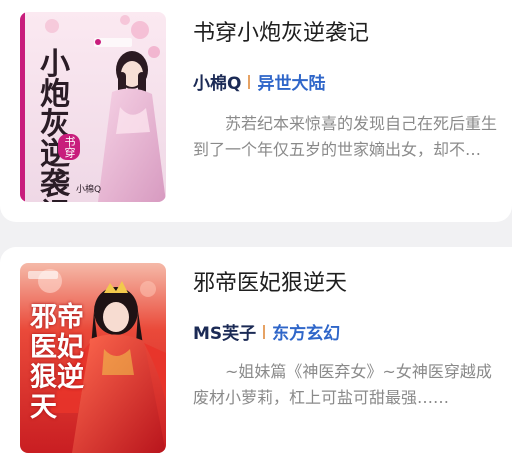 Image resolution: width=512 pixels, height=467 pixels. Describe the element at coordinates (306, 331) in the screenshot. I see `book-genre: 东方玄幻` at that location.